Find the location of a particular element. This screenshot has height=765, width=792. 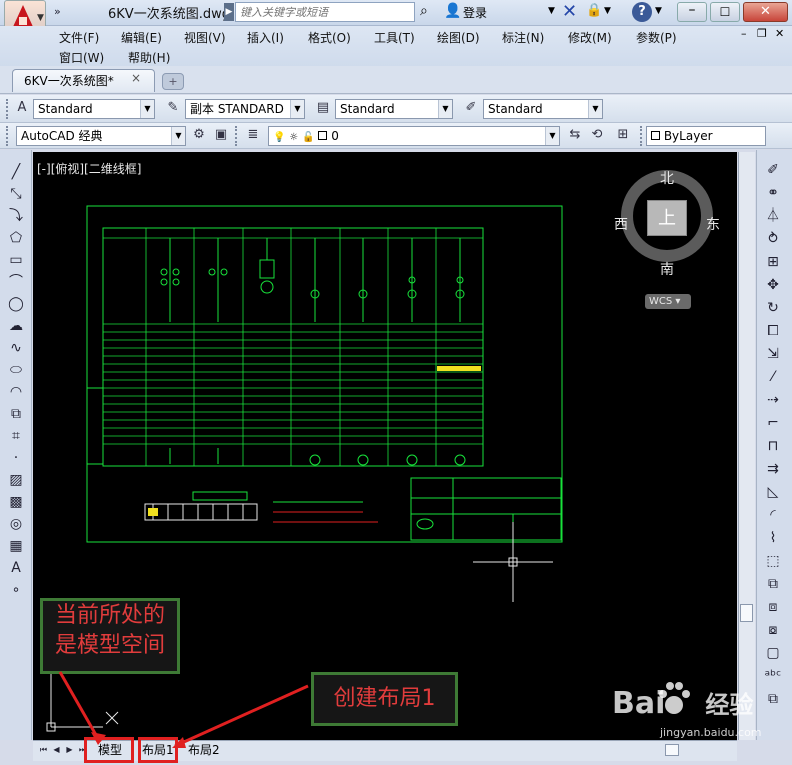

text-above-icon: ▢ is located at coordinates (773, 653).